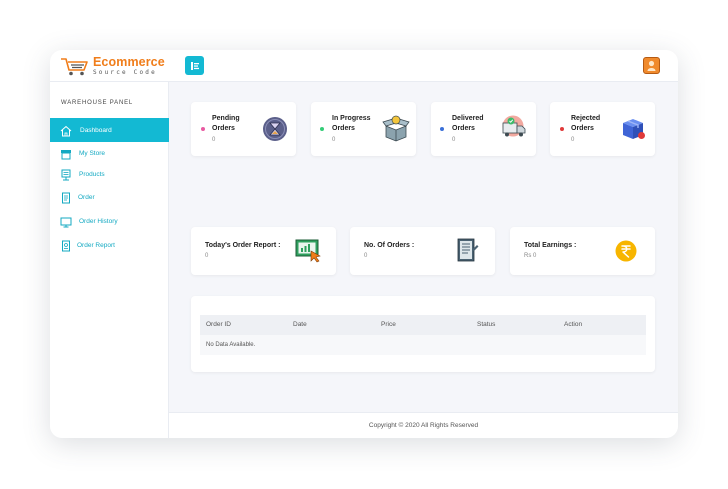 Image resolution: width=728 pixels, height=489 pixels. What do you see at coordinates (396, 128) in the screenshot?
I see `open-box-icon` at bounding box center [396, 128].